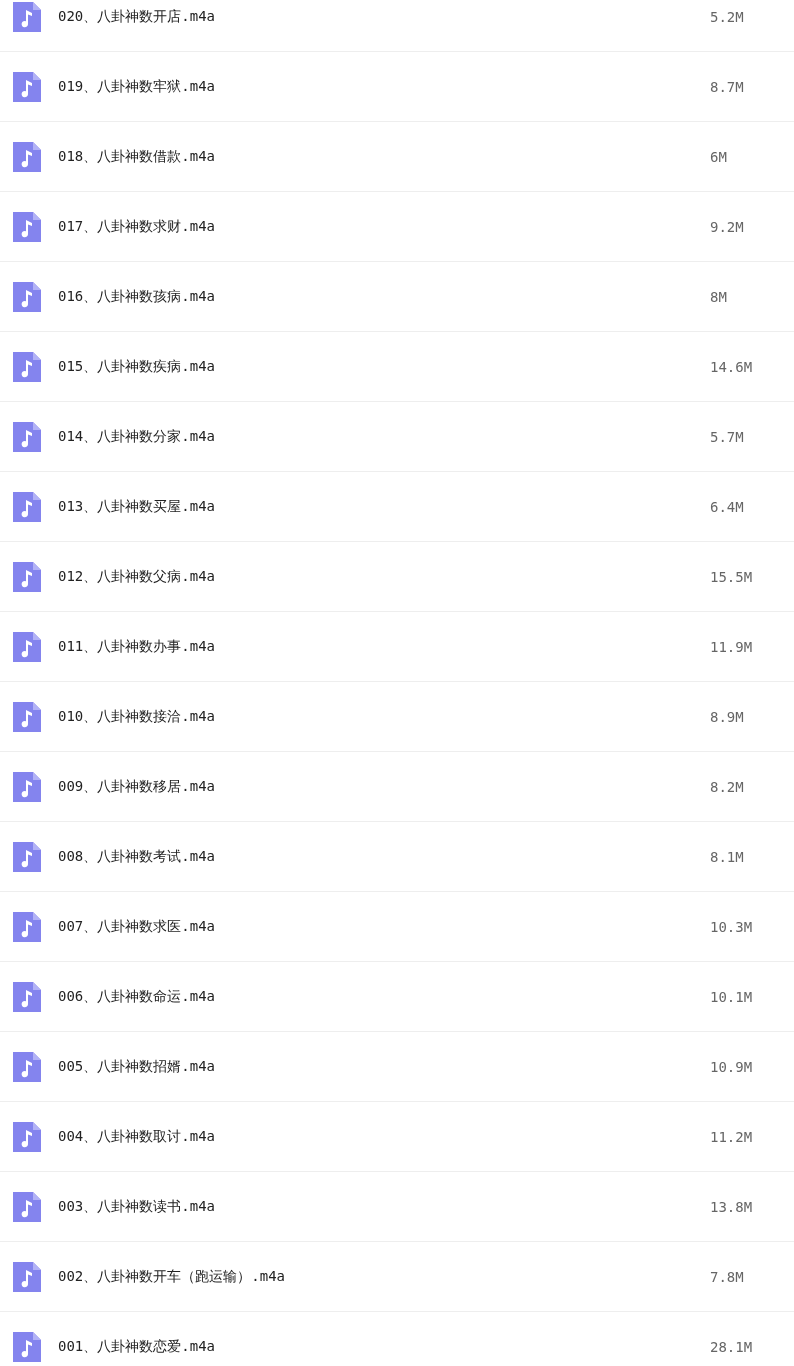 Image resolution: width=794 pixels, height=1366 pixels. What do you see at coordinates (731, 576) in the screenshot?
I see `file-size: 15.5M` at bounding box center [731, 576].